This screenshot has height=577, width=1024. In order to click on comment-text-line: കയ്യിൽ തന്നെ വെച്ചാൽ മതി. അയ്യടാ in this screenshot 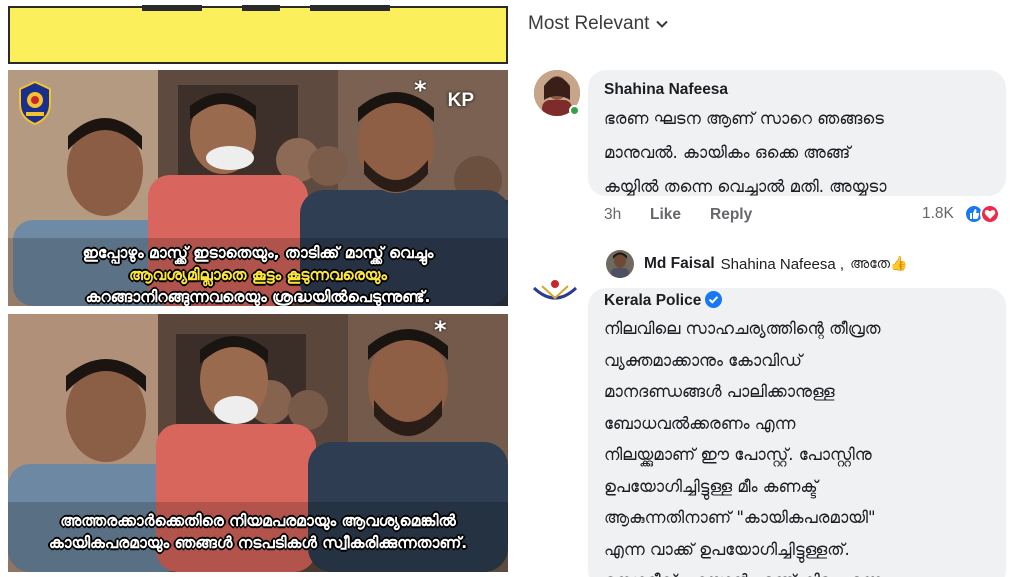, I will do `click(745, 186)`.